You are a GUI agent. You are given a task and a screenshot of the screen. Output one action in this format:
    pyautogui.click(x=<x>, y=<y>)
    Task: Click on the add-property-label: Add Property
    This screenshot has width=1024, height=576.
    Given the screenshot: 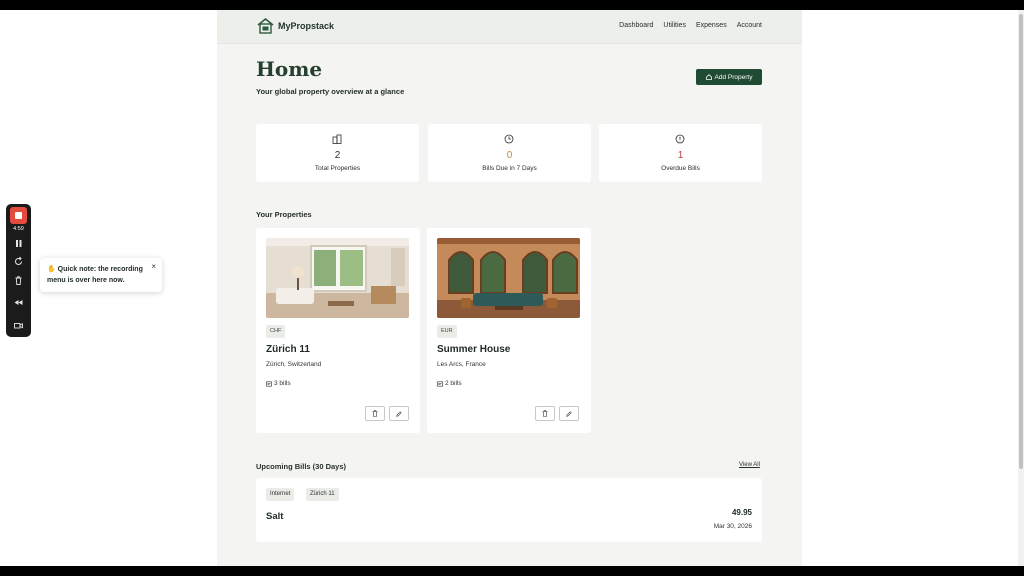 What is the action you would take?
    pyautogui.click(x=733, y=77)
    